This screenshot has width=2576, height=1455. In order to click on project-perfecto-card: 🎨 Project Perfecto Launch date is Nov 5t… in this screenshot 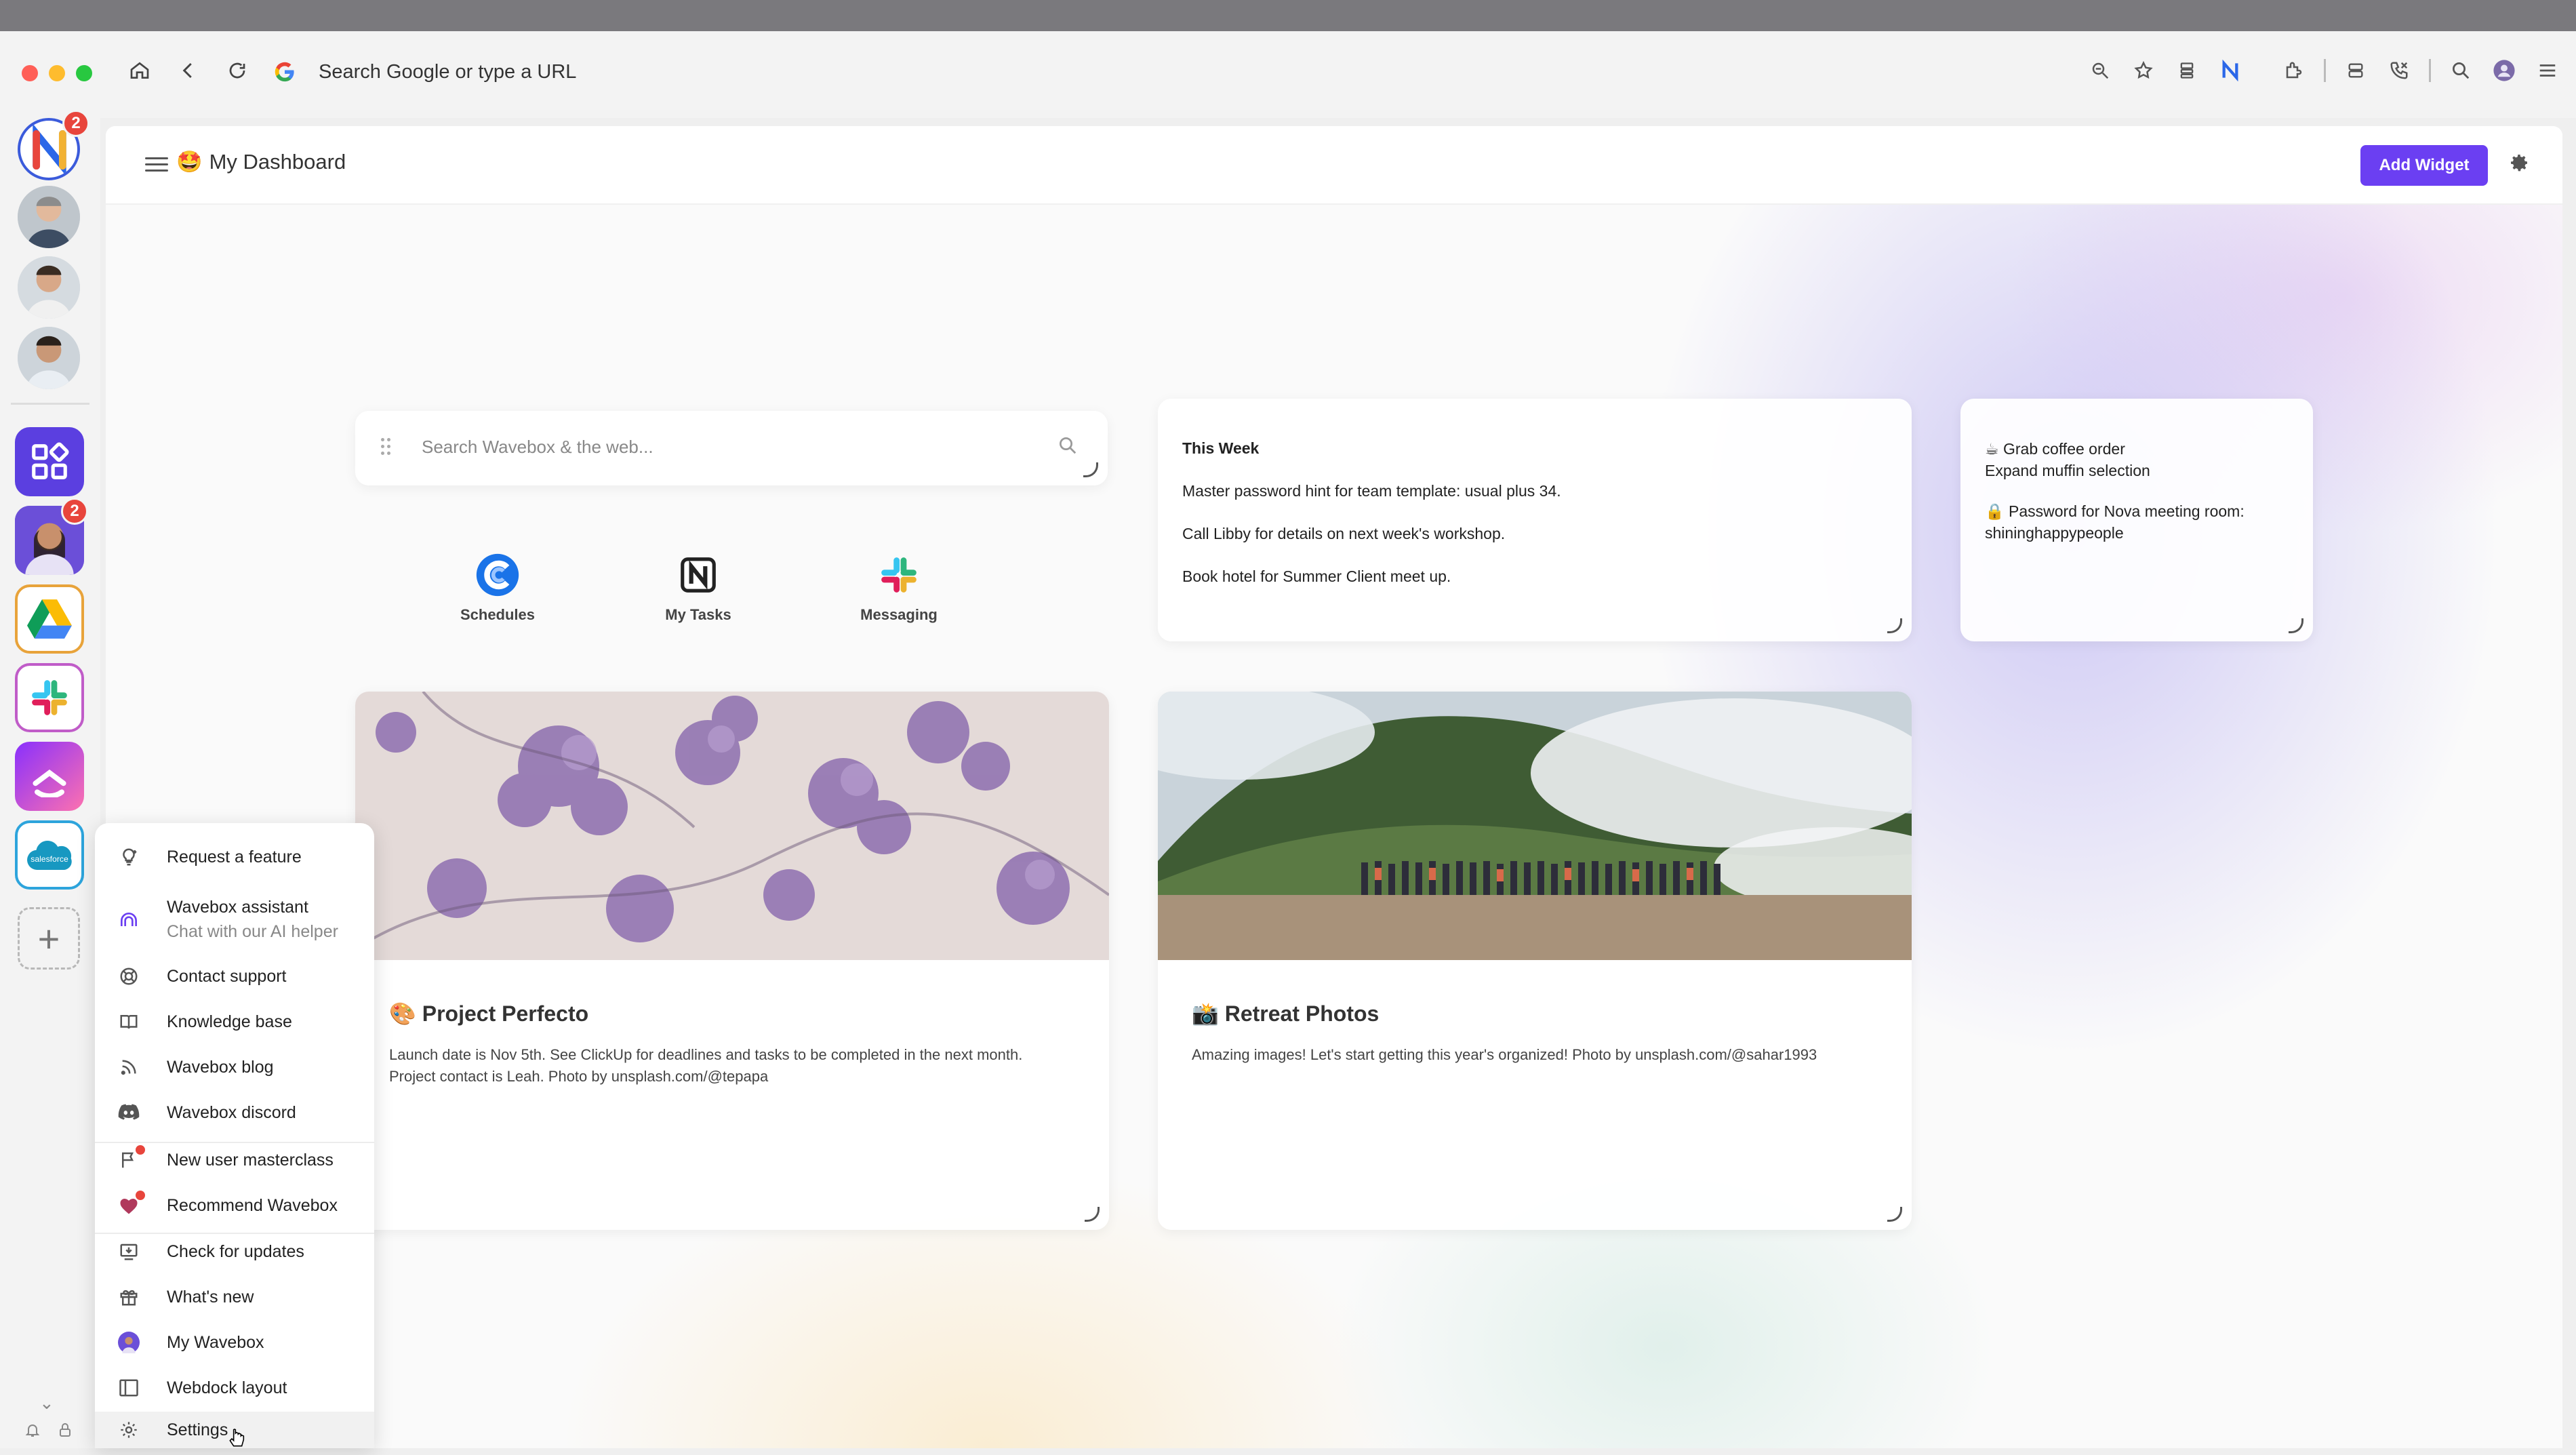, I will do `click(732, 961)`.